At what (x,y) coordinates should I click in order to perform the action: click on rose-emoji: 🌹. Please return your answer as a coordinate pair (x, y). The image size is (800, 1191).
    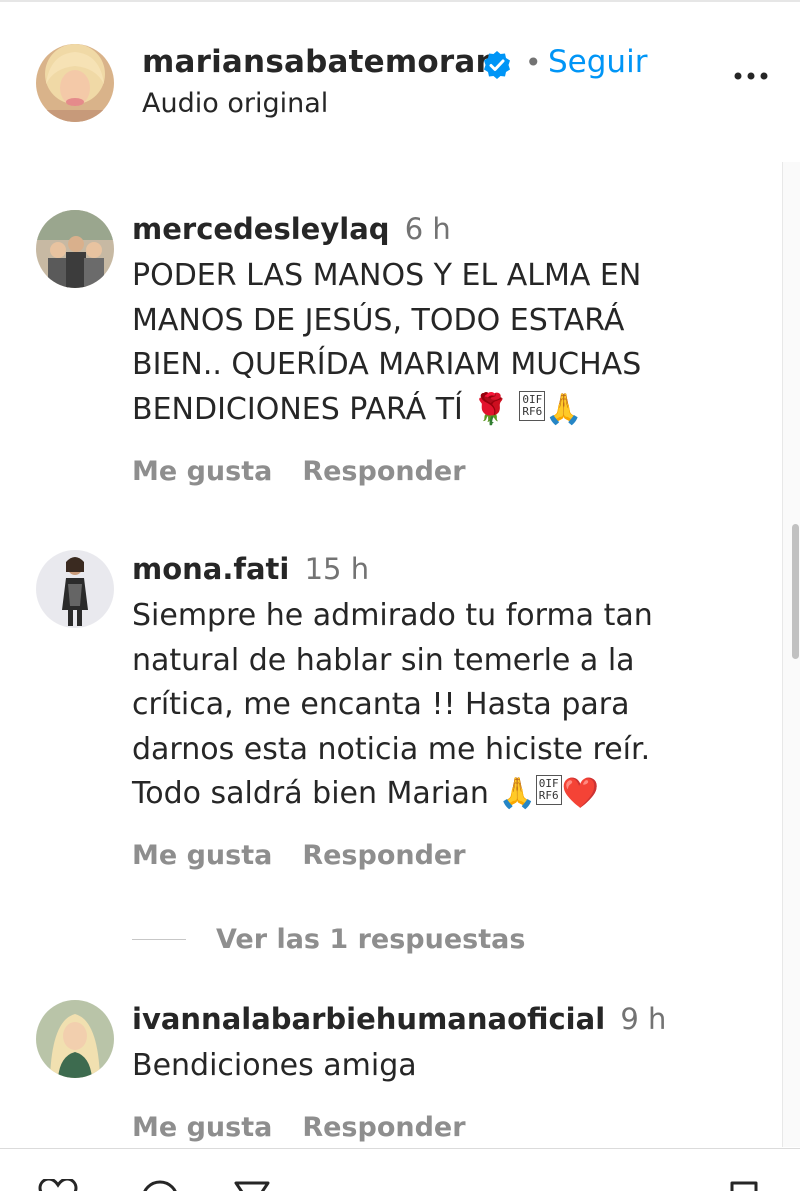
    Looking at the image, I should click on (491, 409).